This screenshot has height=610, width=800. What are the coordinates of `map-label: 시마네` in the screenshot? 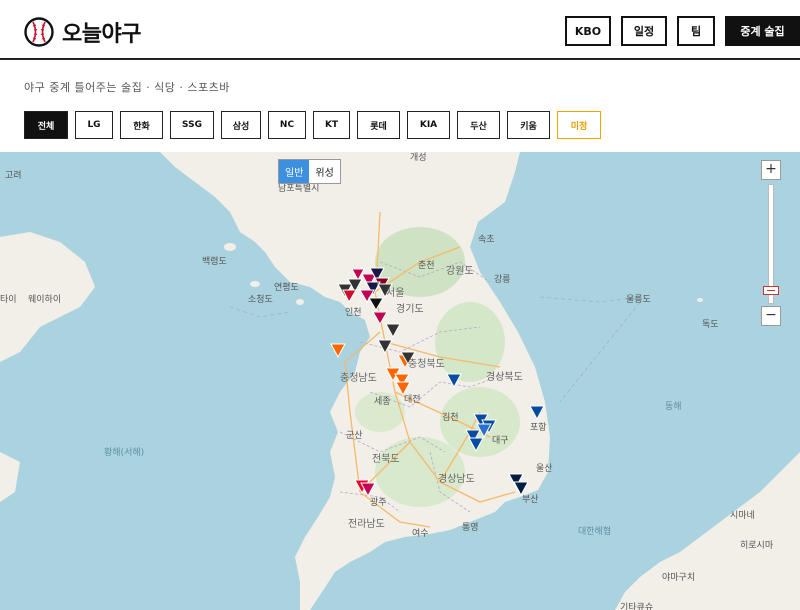 It's located at (742, 516).